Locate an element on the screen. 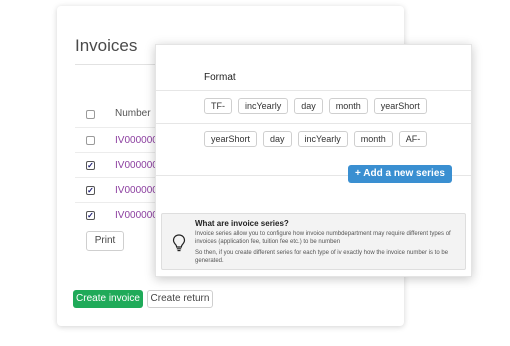 The width and height of the screenshot is (510, 346). add-series-button: + Add a new series is located at coordinates (400, 174).